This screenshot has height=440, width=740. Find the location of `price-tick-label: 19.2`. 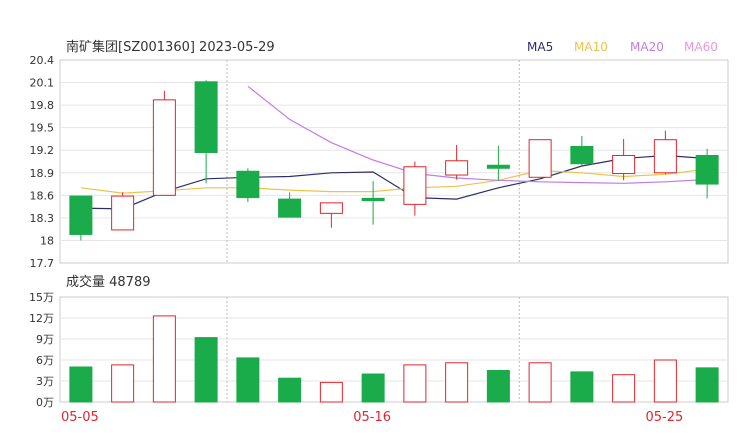

price-tick-label: 19.2 is located at coordinates (42, 150).